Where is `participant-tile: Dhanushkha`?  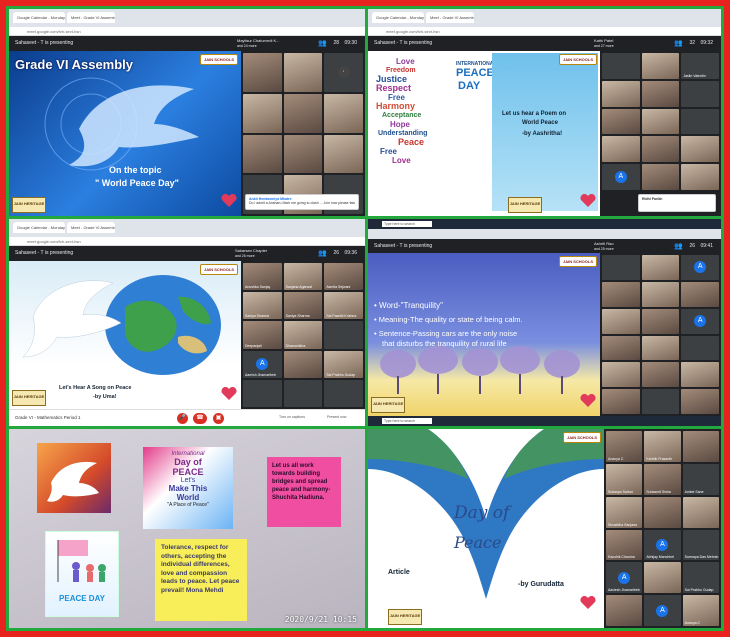 participant-tile: Dhanushkha is located at coordinates (303, 335).